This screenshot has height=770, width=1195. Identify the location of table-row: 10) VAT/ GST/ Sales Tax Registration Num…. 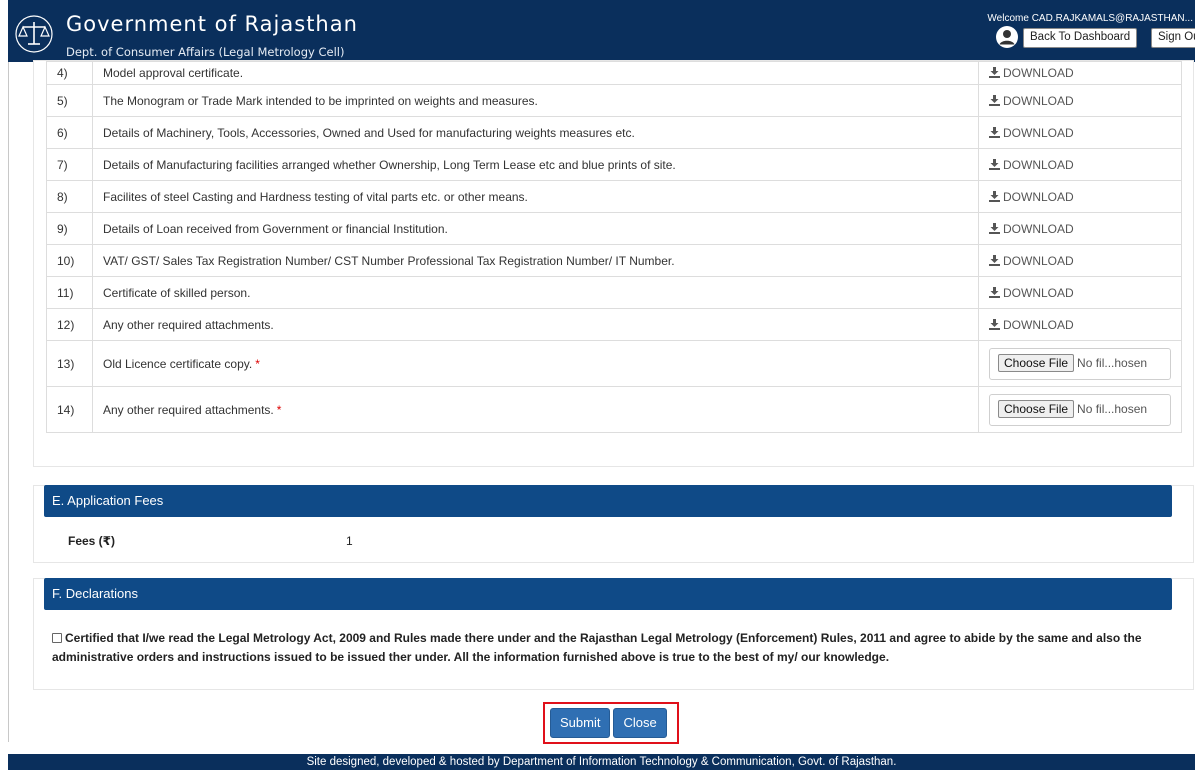
(614, 260).